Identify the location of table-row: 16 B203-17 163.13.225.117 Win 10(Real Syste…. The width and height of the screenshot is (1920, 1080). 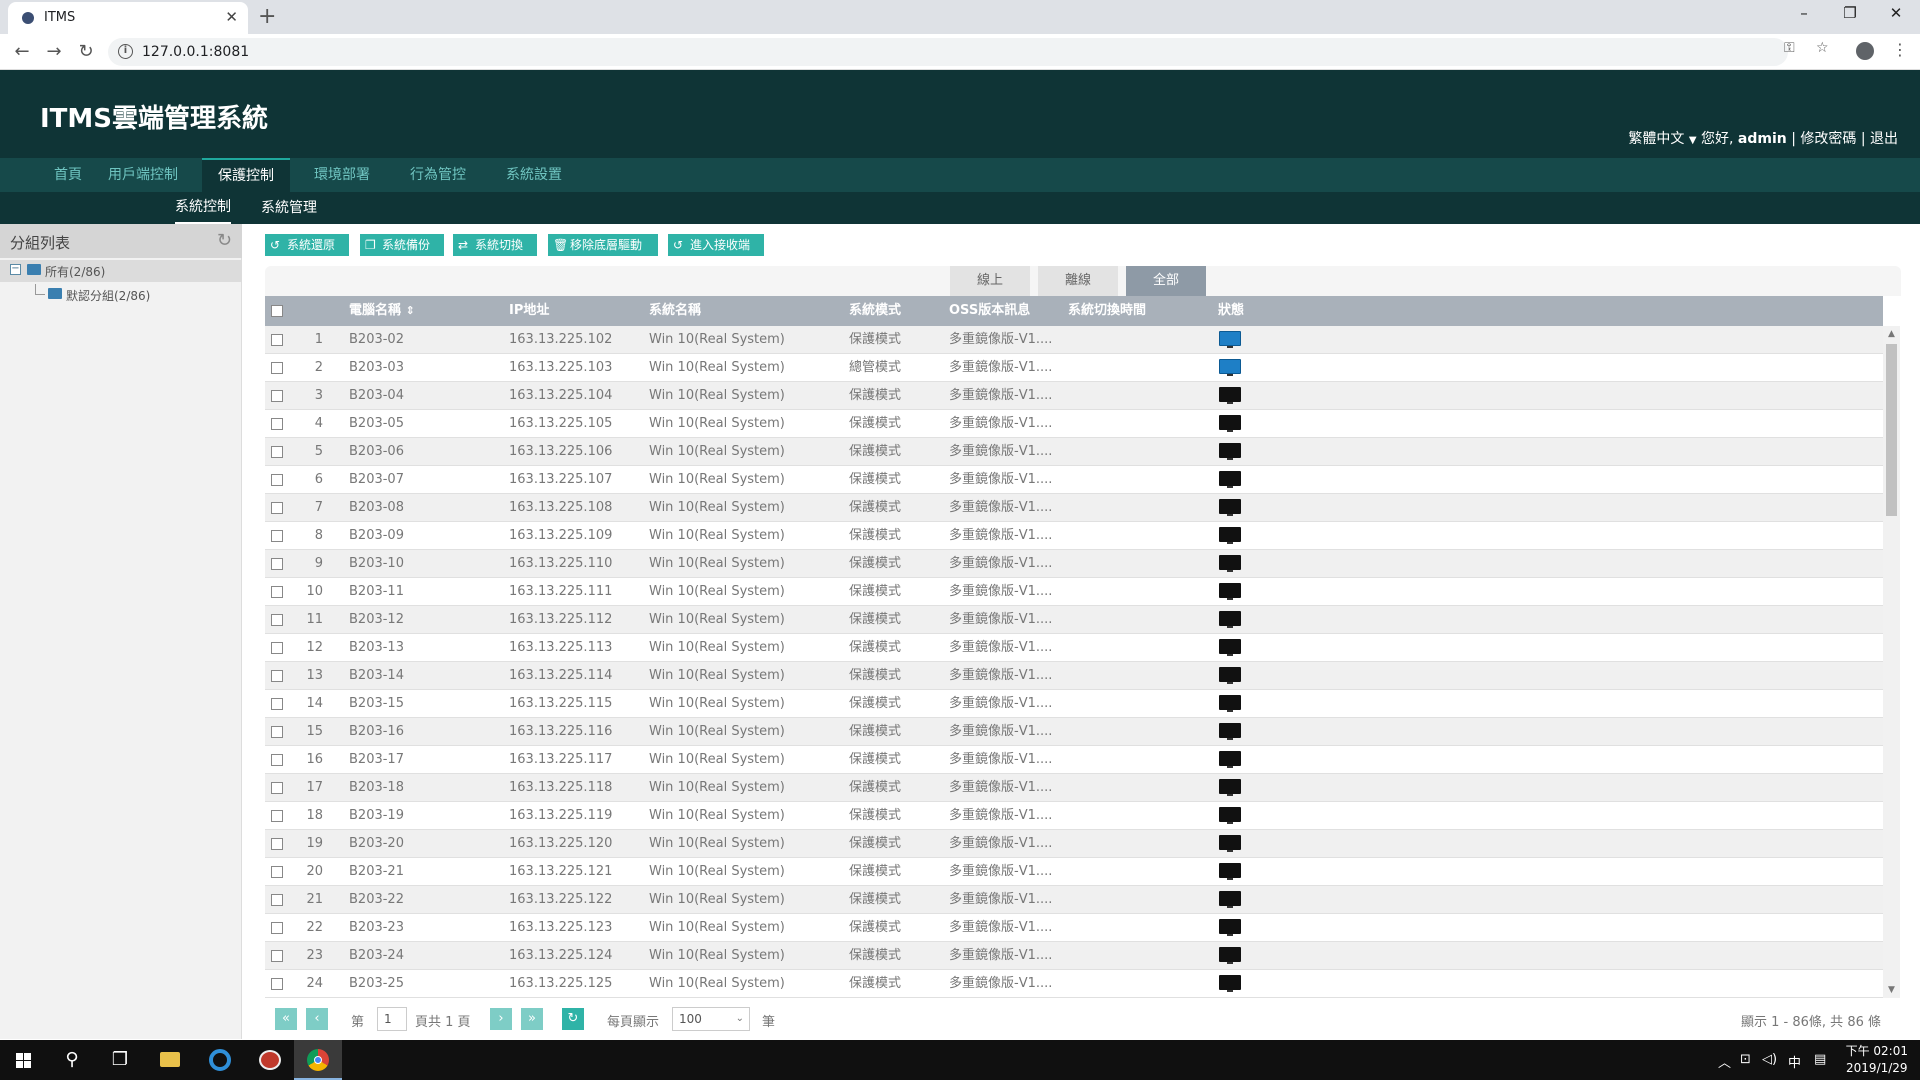
(1074, 760).